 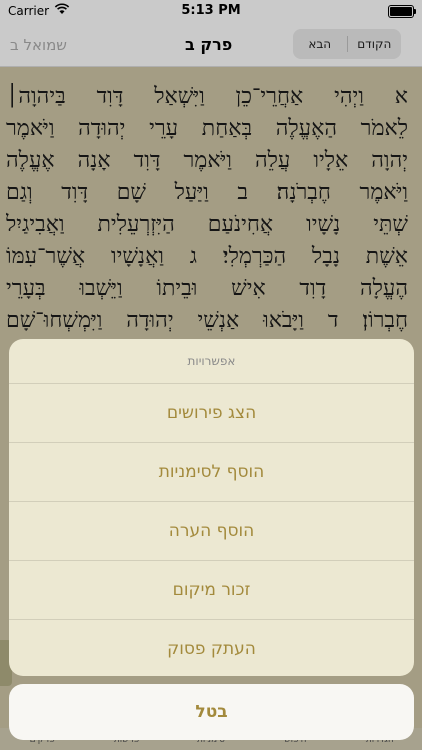 I want to click on add-note-button: הוסף הערה, so click(x=211, y=531).